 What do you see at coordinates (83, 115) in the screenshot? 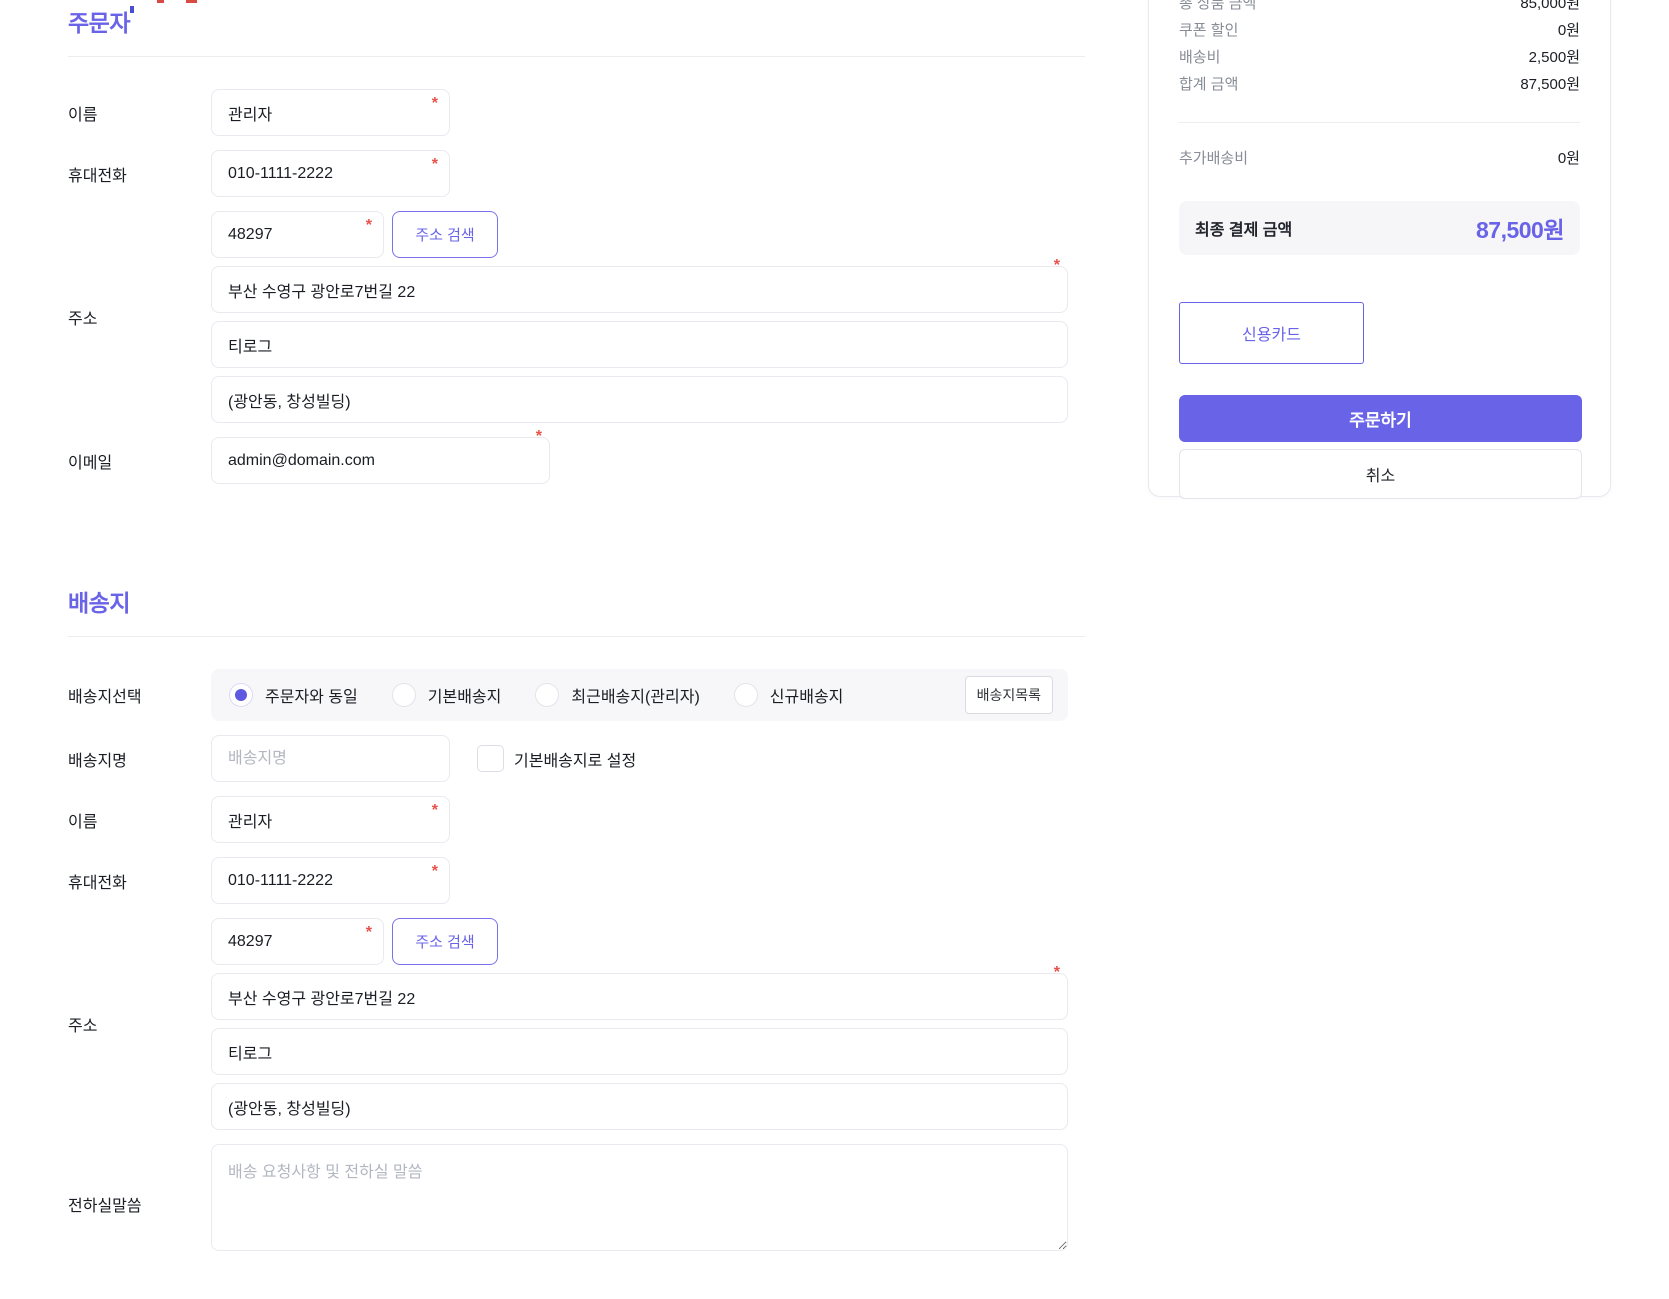
I see `orderer-name-label: 이름` at bounding box center [83, 115].